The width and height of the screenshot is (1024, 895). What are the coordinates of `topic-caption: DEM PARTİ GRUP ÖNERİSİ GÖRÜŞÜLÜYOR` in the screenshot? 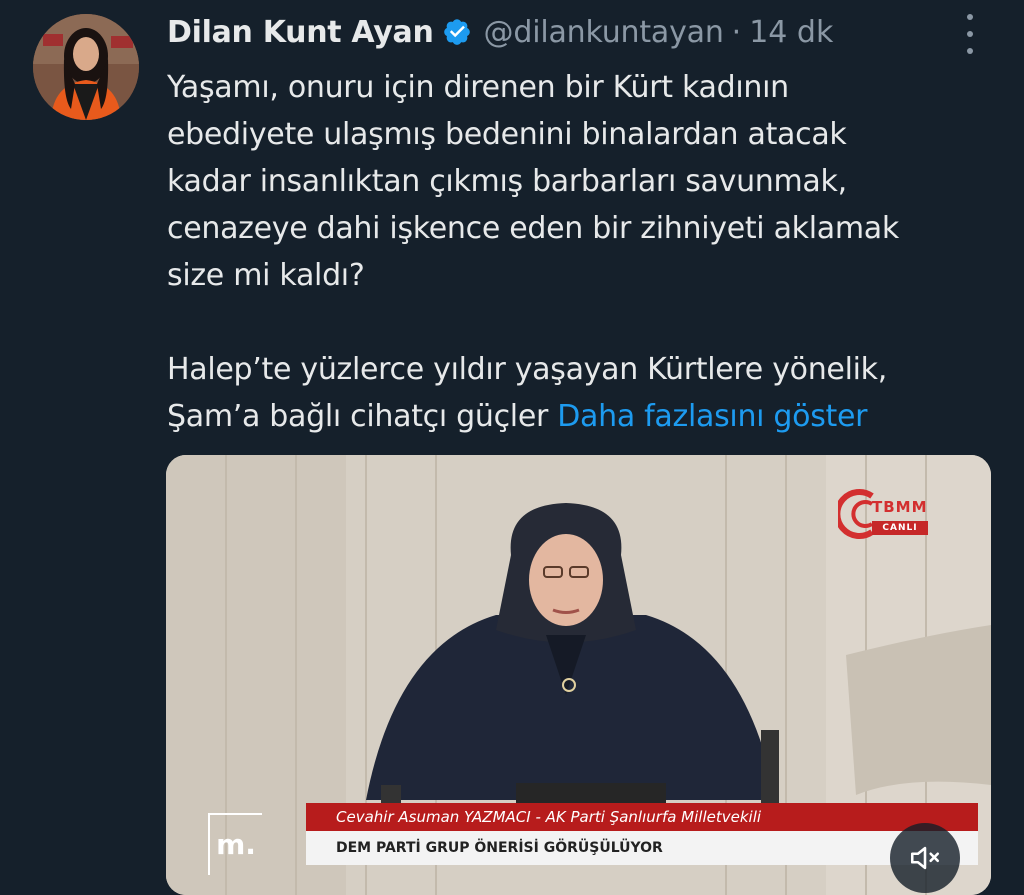 It's located at (642, 848).